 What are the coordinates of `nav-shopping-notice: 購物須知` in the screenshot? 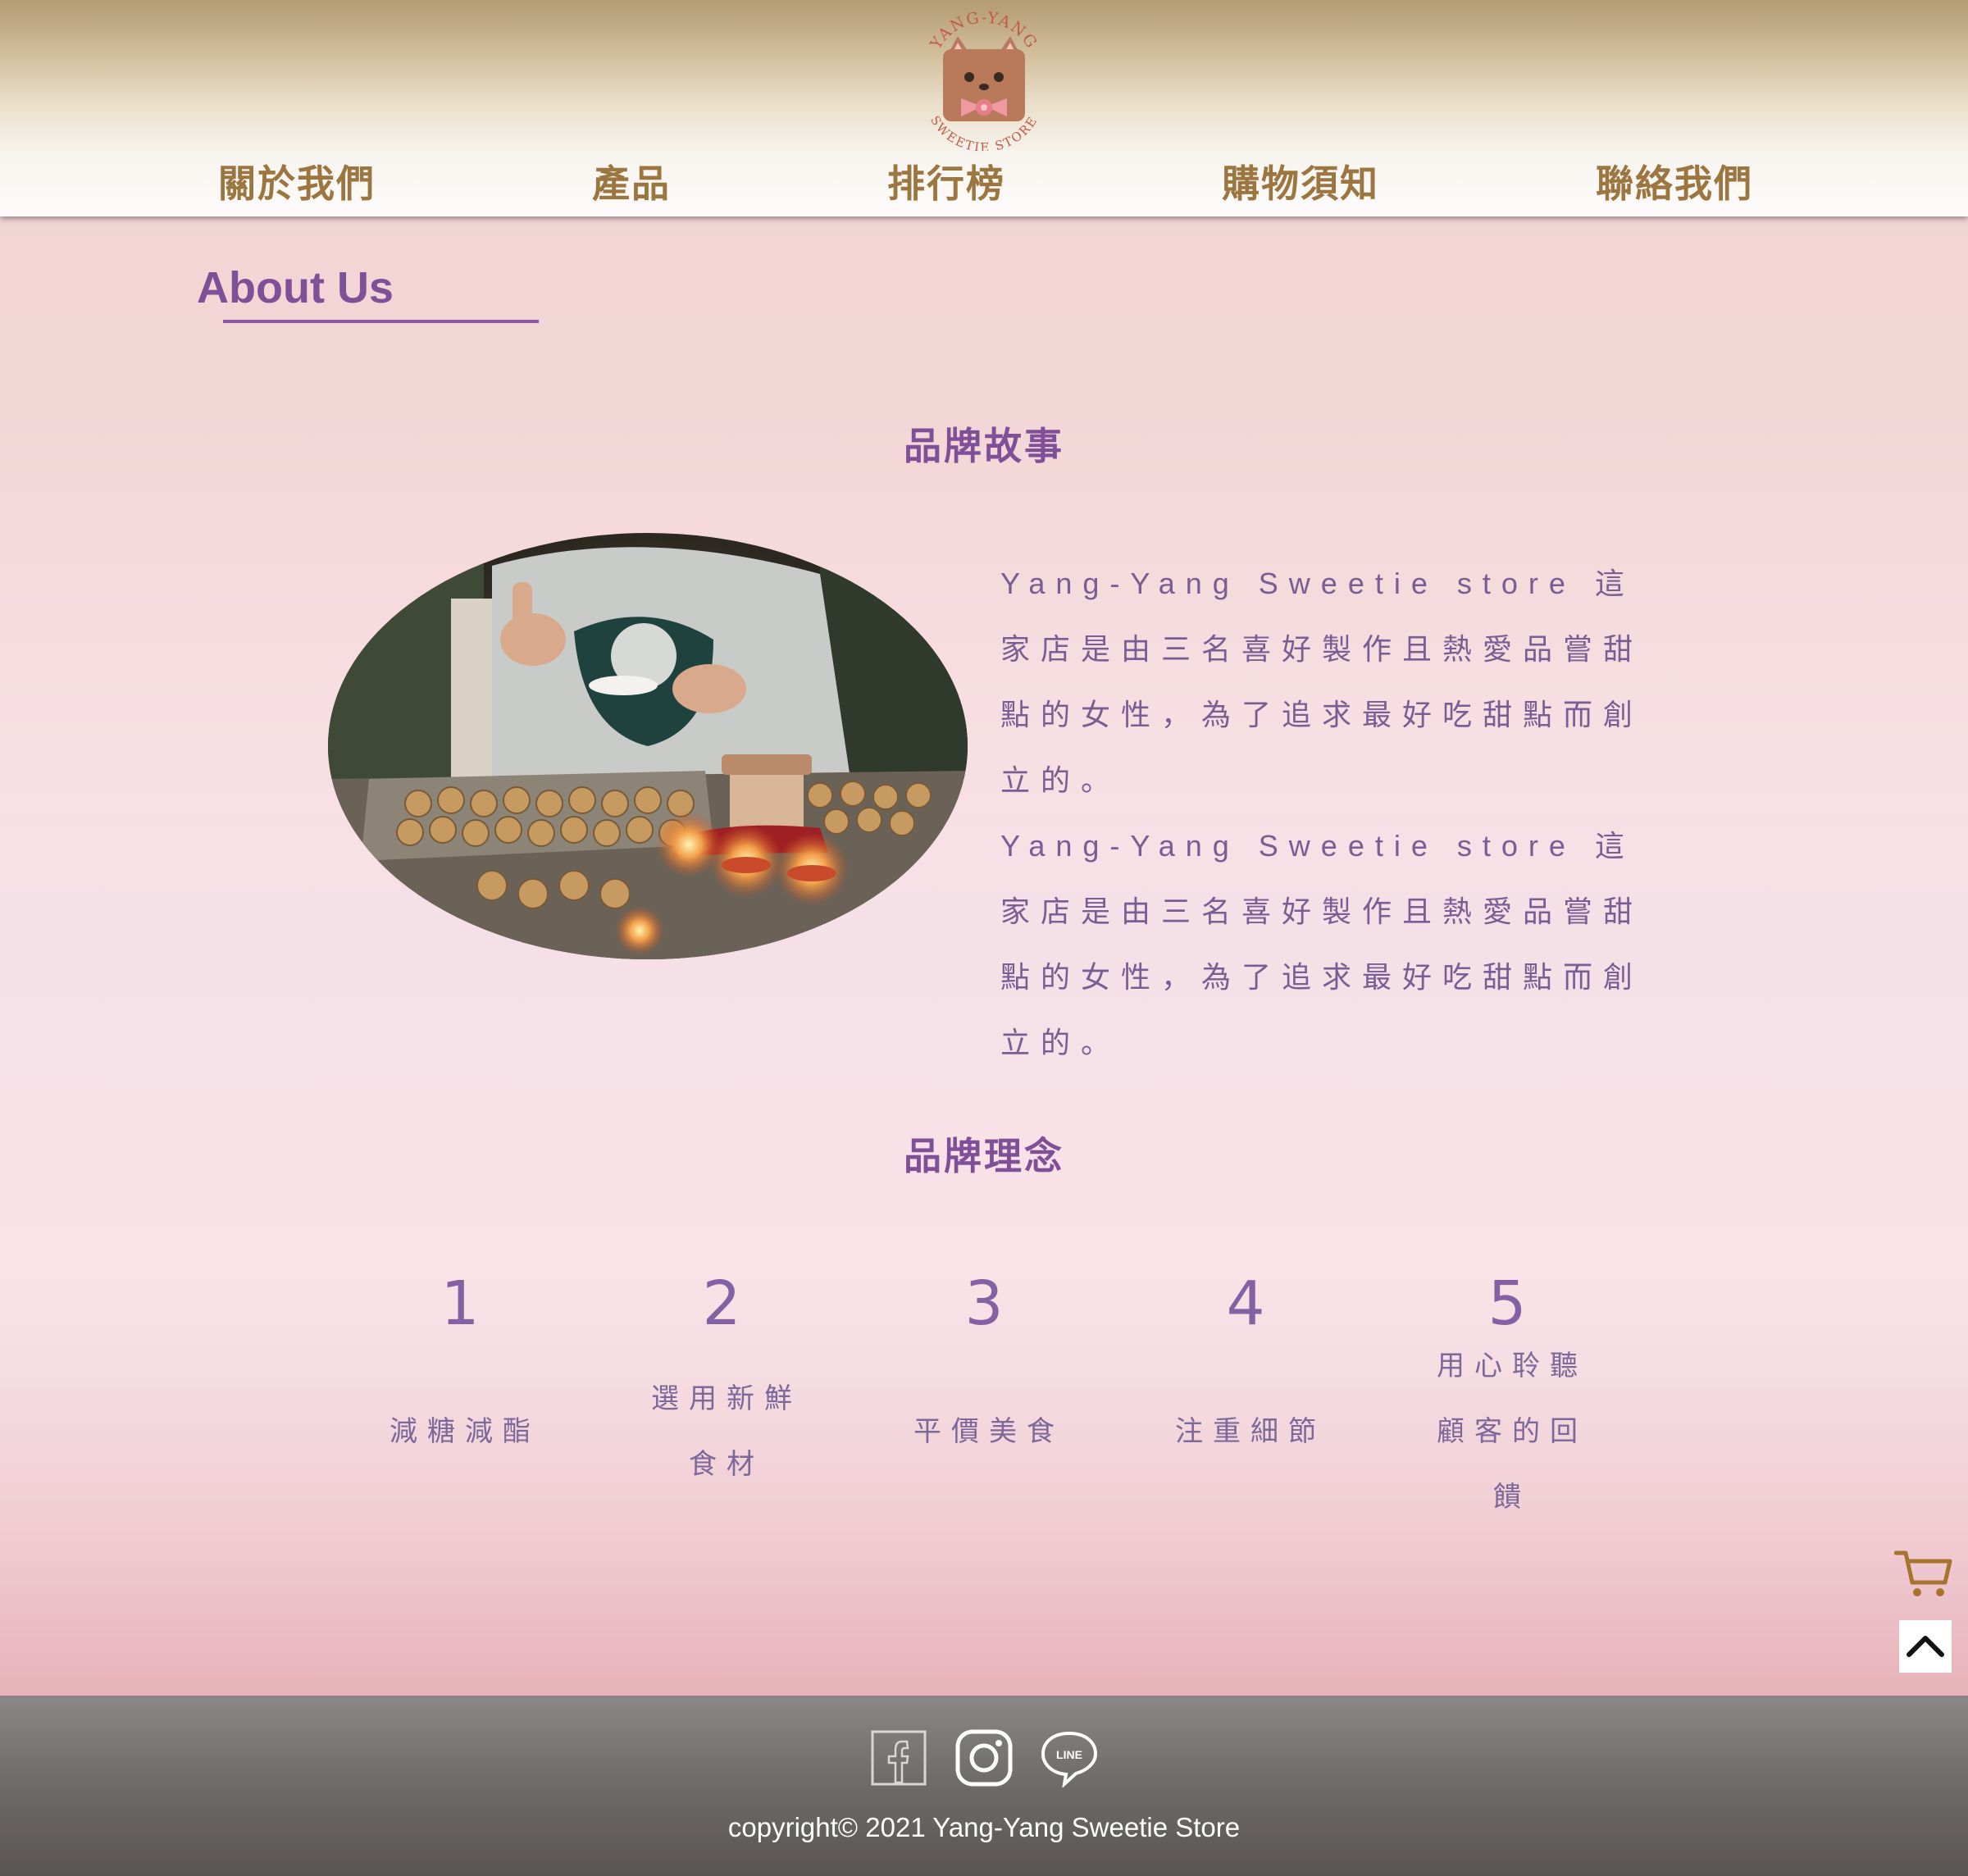 It's located at (1300, 183).